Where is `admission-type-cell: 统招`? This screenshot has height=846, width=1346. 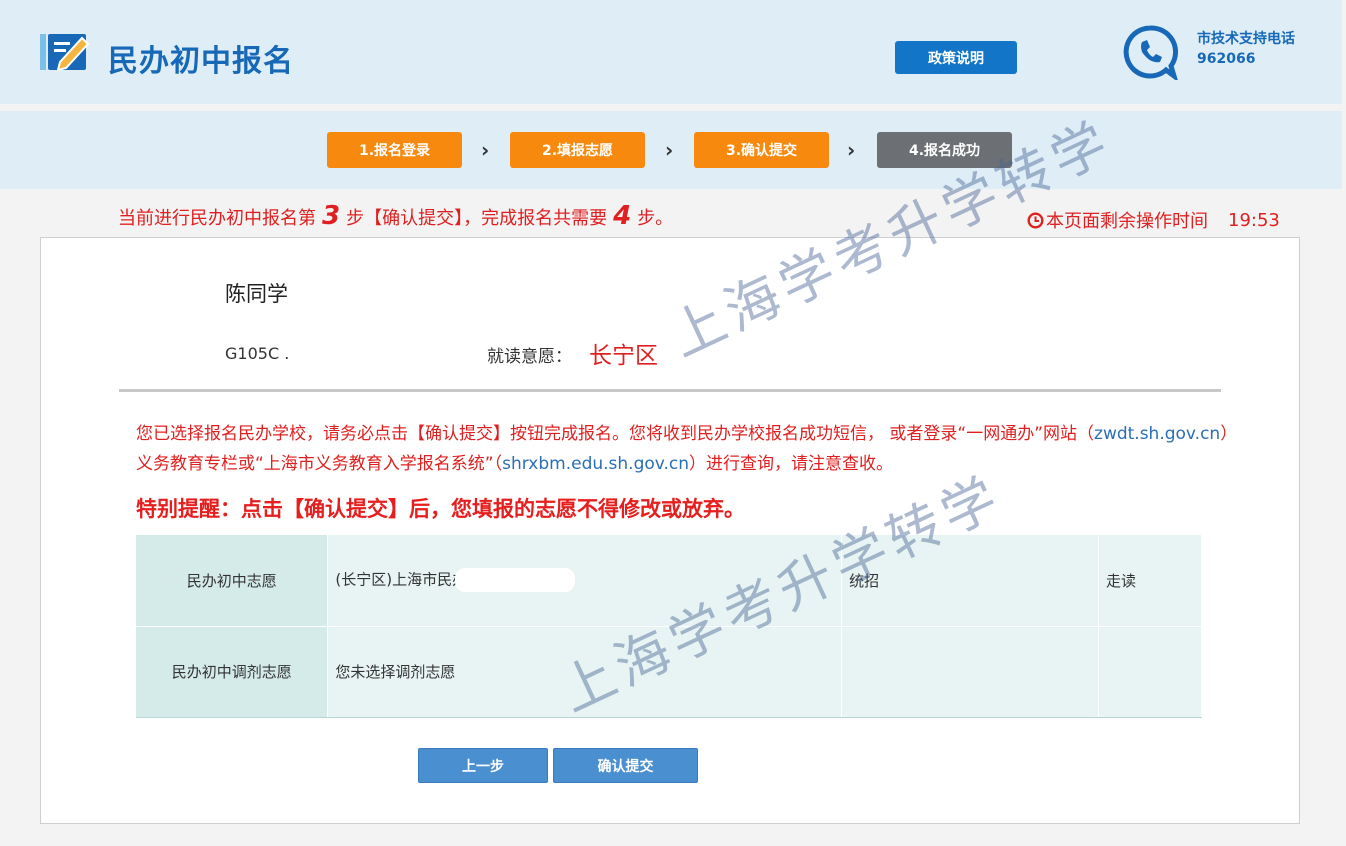 admission-type-cell: 统招 is located at coordinates (970, 581).